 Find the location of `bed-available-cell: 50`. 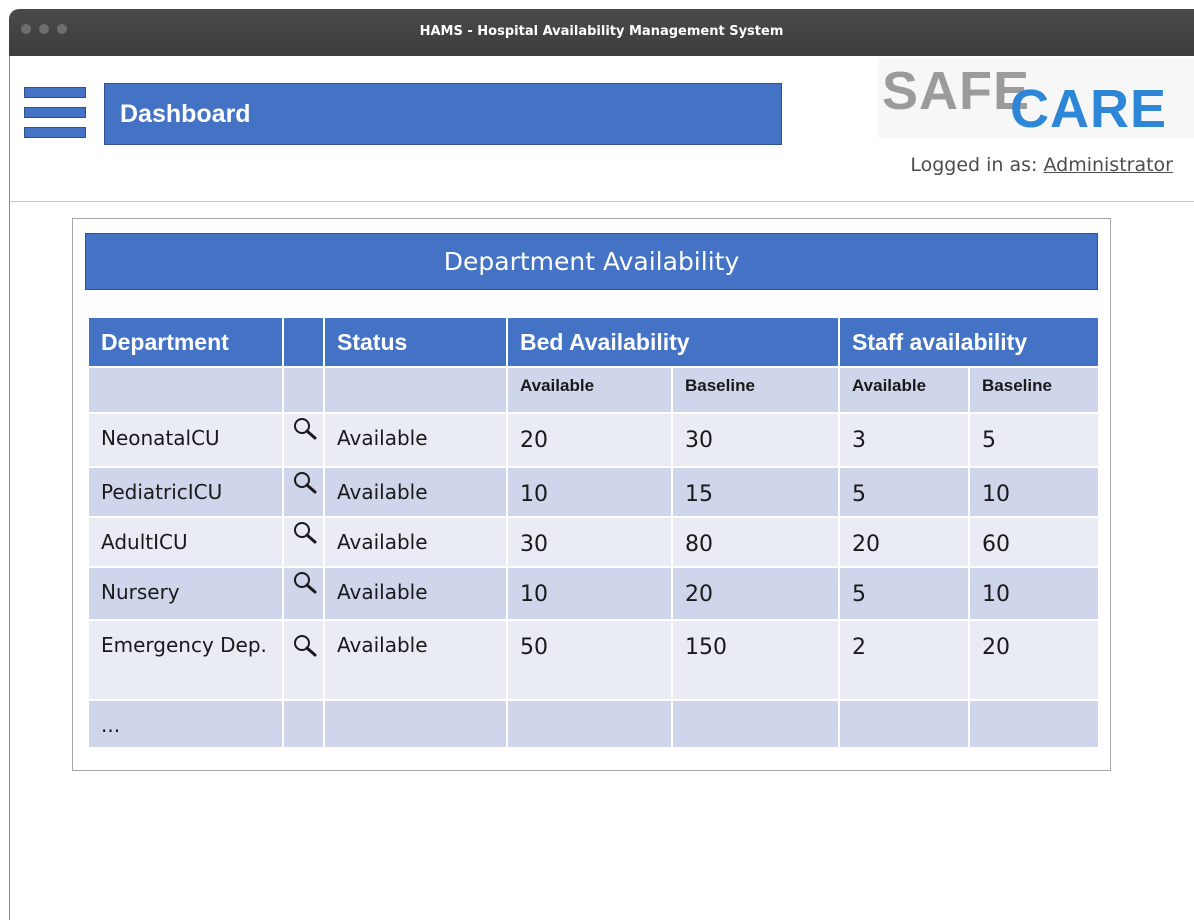

bed-available-cell: 50 is located at coordinates (589, 660).